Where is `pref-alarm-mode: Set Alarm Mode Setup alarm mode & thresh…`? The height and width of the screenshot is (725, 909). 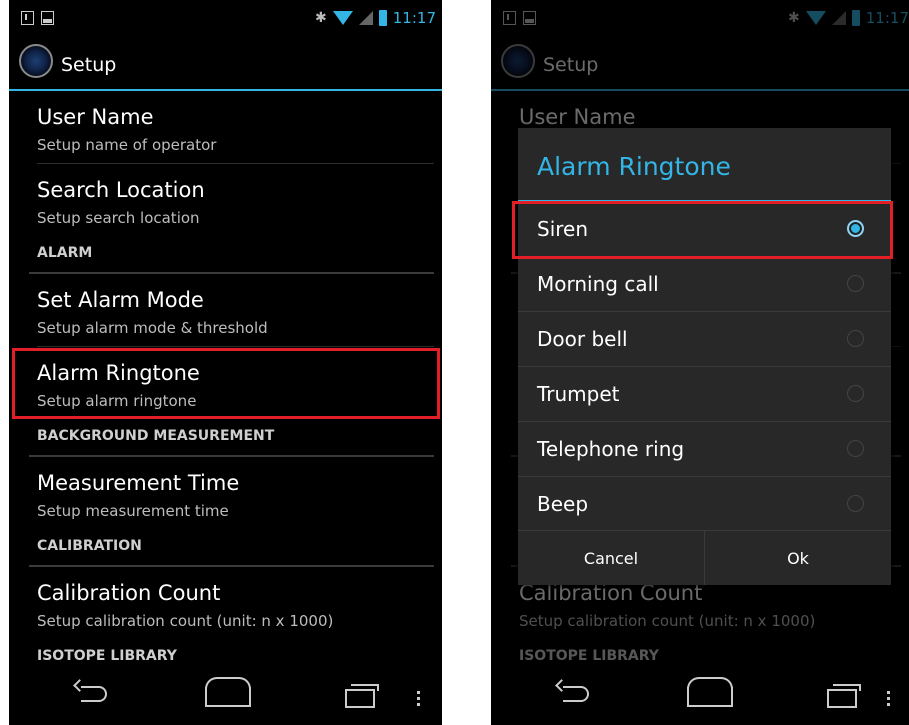
pref-alarm-mode: Set Alarm Mode Setup alarm mode & thresh… is located at coordinates (225, 310).